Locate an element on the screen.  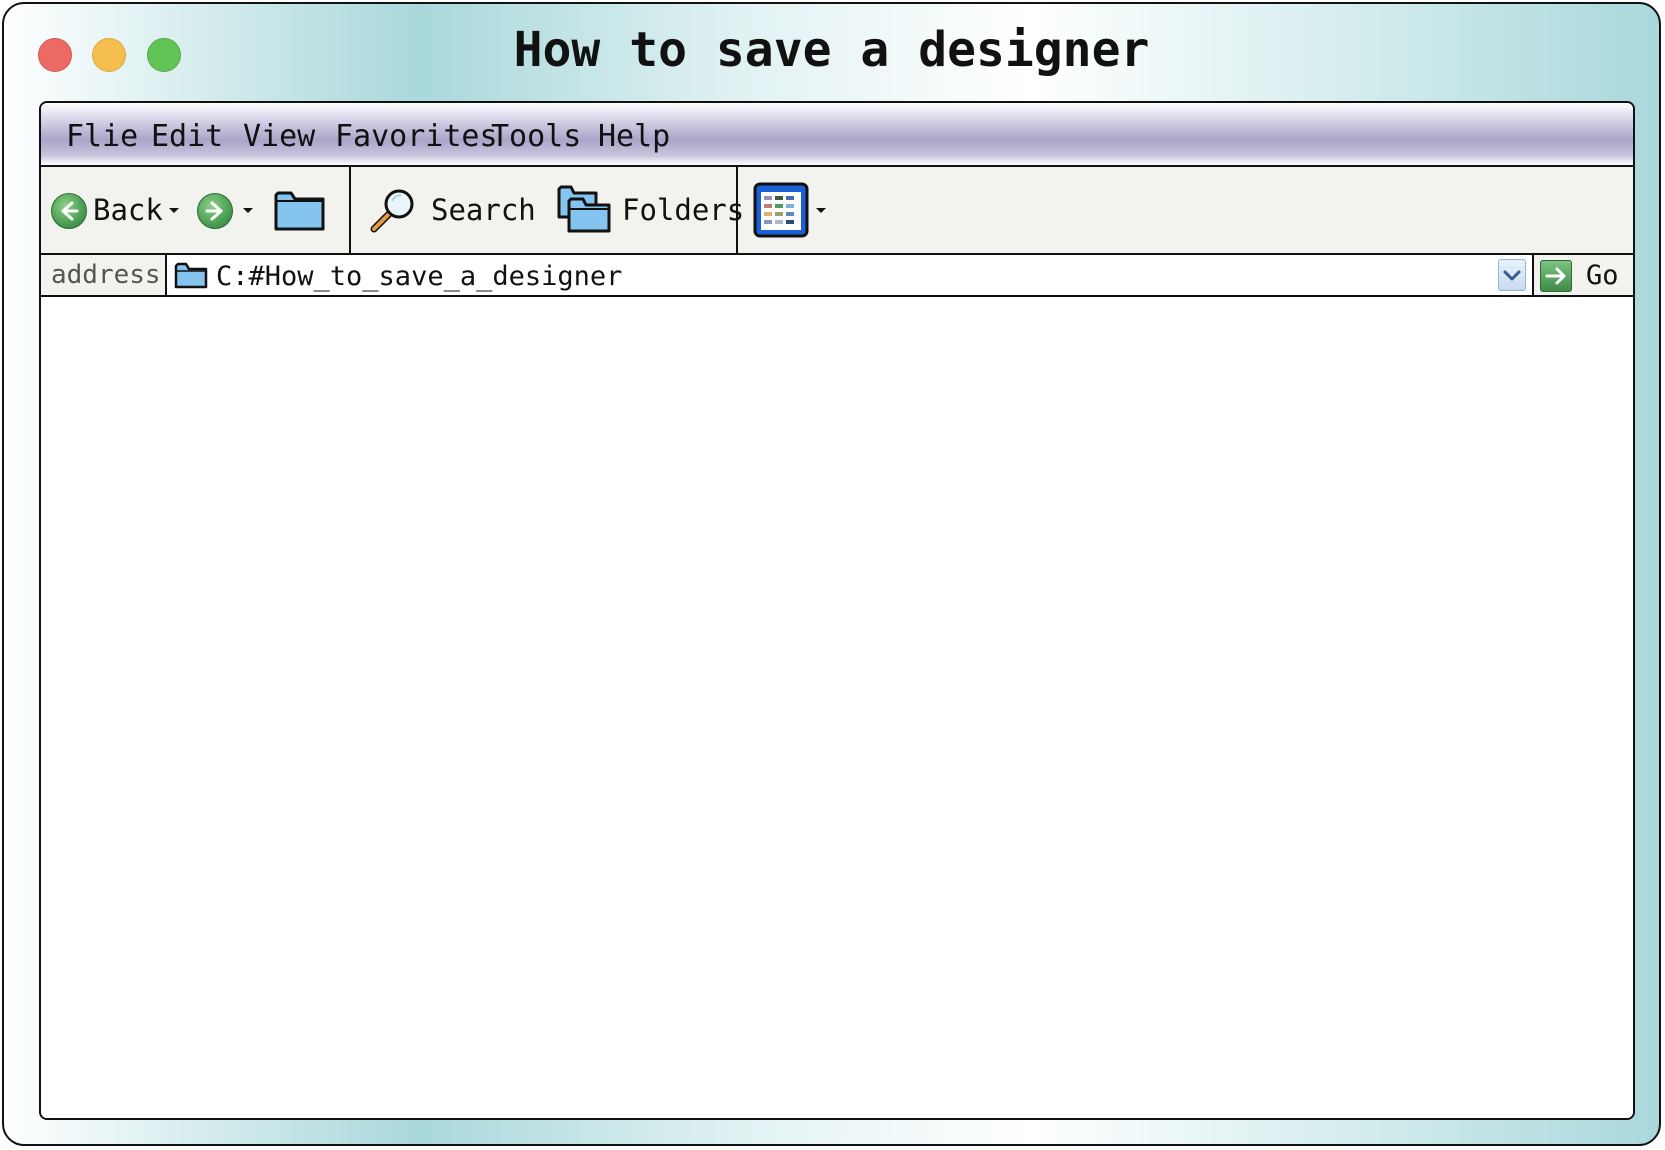
views-dropdown-icon is located at coordinates (821, 210).